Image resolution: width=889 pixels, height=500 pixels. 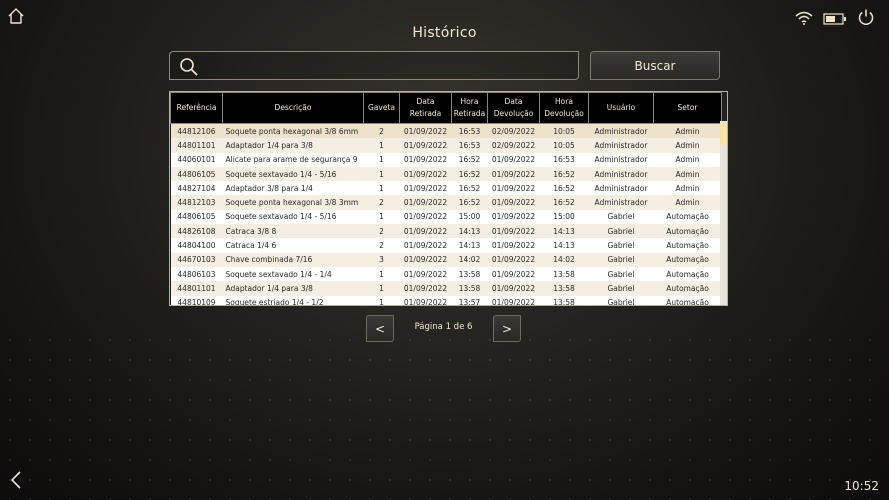 I want to click on column-header: Descrição, so click(x=293, y=108).